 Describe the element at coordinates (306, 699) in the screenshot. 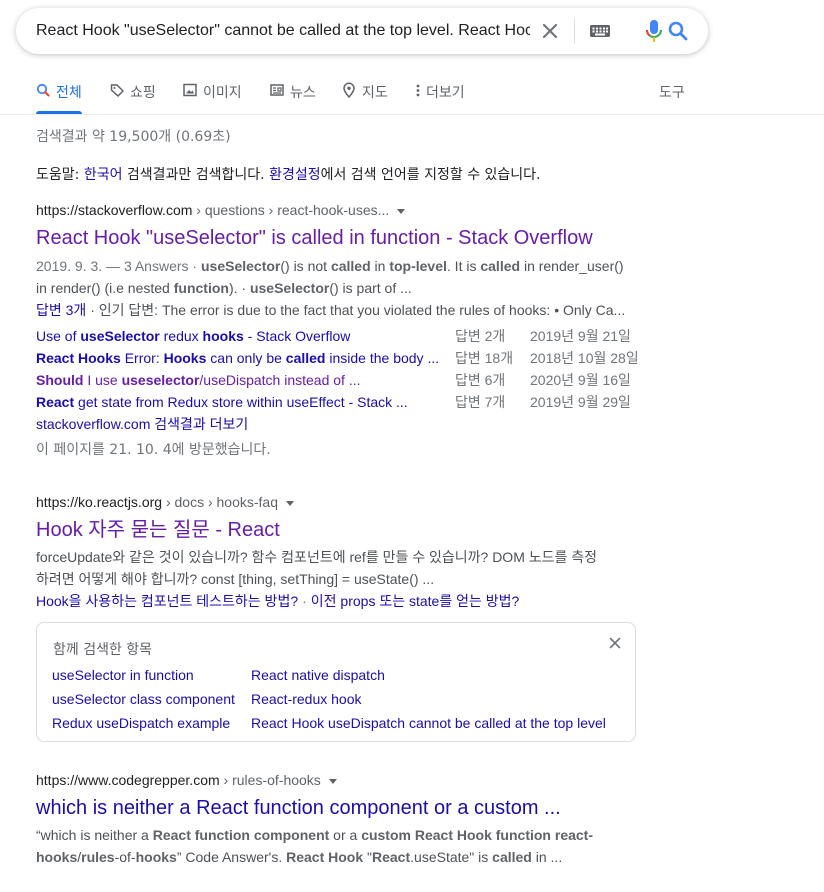

I see `related-link: React-redux hook` at that location.